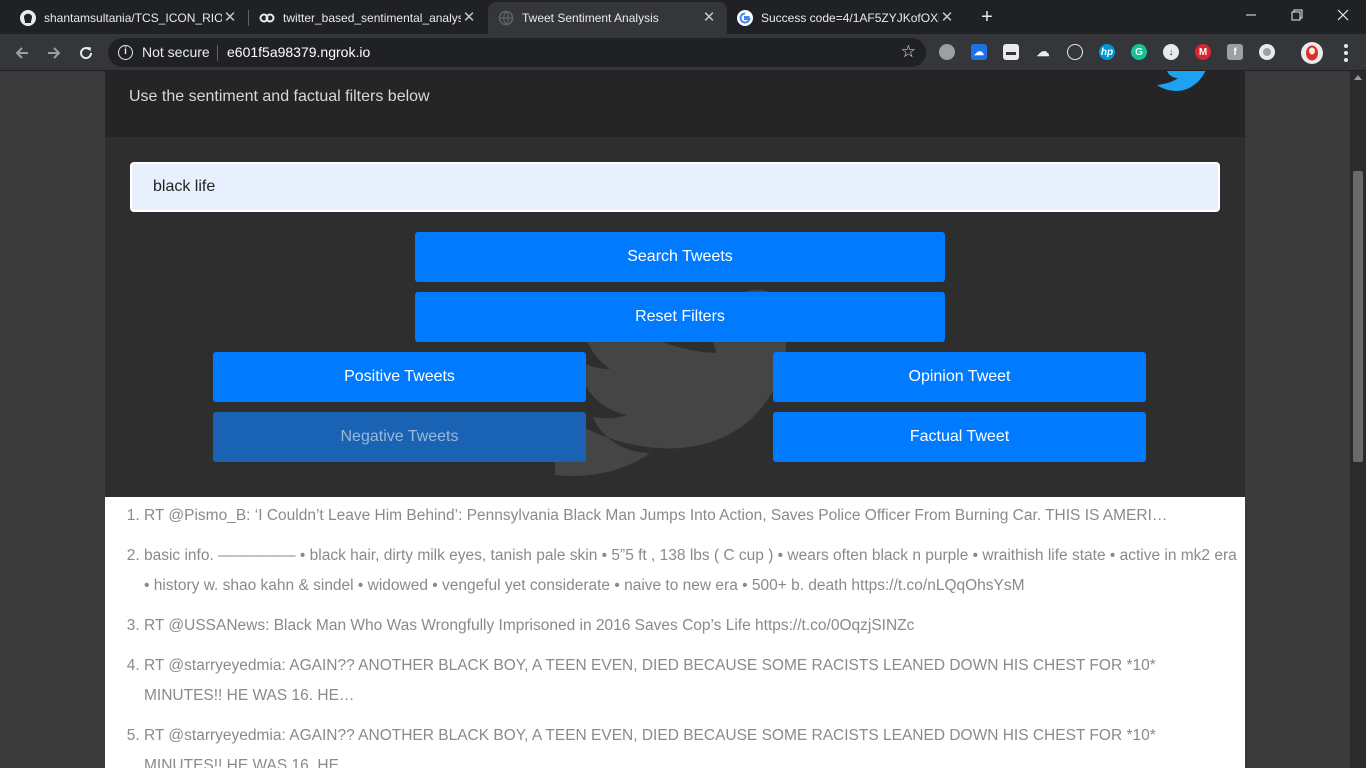 The height and width of the screenshot is (768, 1366). What do you see at coordinates (745, 18) in the screenshot?
I see `google-icon` at bounding box center [745, 18].